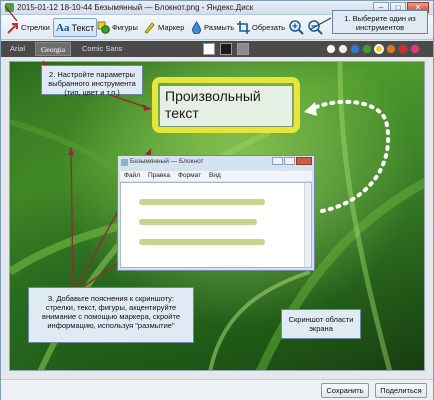 Image resolution: width=434 pixels, height=400 pixels. I want to click on tool-crop: Обрезать, so click(261, 27).